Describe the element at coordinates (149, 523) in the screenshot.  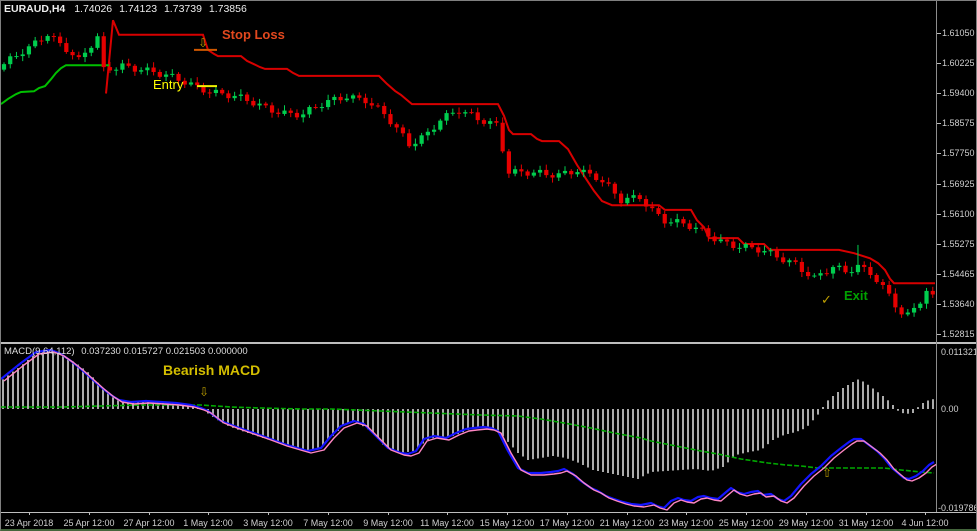
I see `time-axis-label: 27 Apr 12:00` at that location.